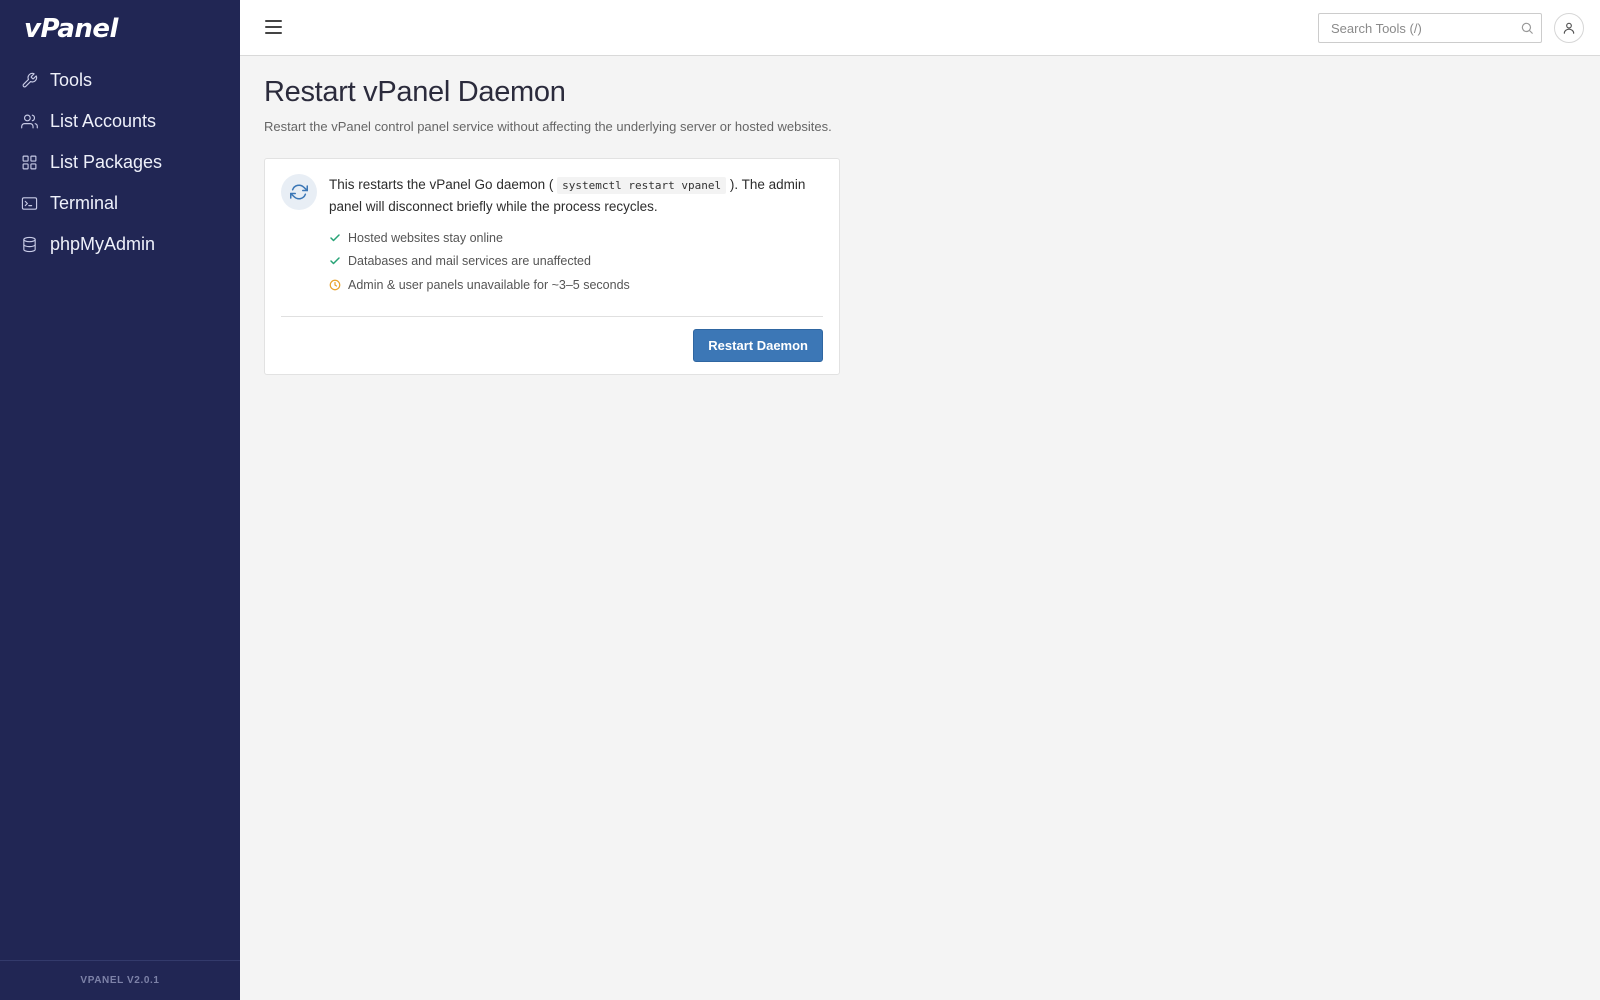 This screenshot has height=1000, width=1600. I want to click on sidebar-item-terminal: Terminal, so click(120, 203).